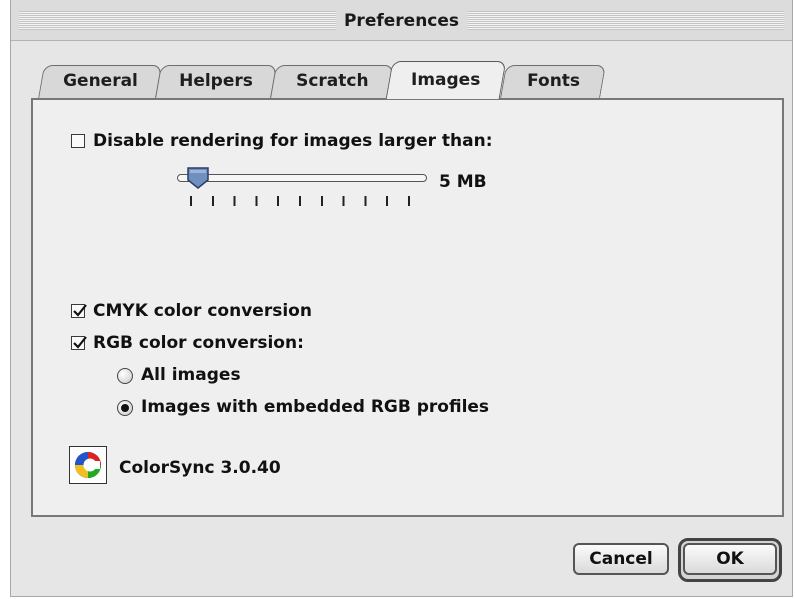 The image size is (795, 599). Describe the element at coordinates (100, 81) in the screenshot. I see `tab-general: General` at that location.